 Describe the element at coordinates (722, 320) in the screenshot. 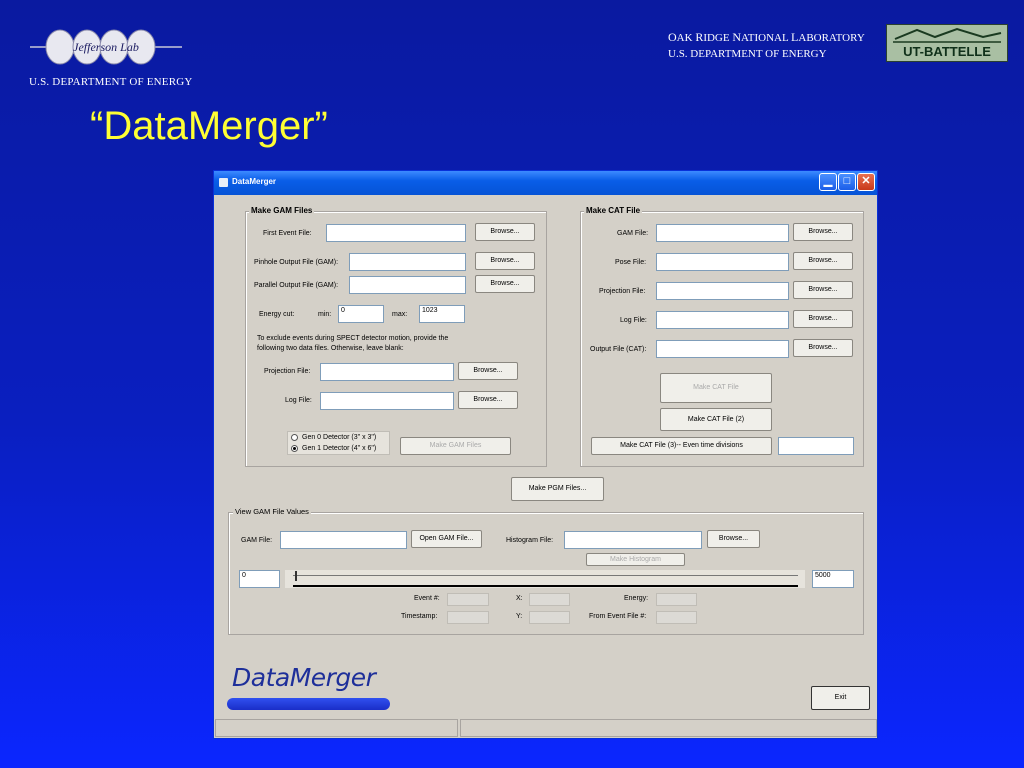

I see `cat-log-input` at that location.